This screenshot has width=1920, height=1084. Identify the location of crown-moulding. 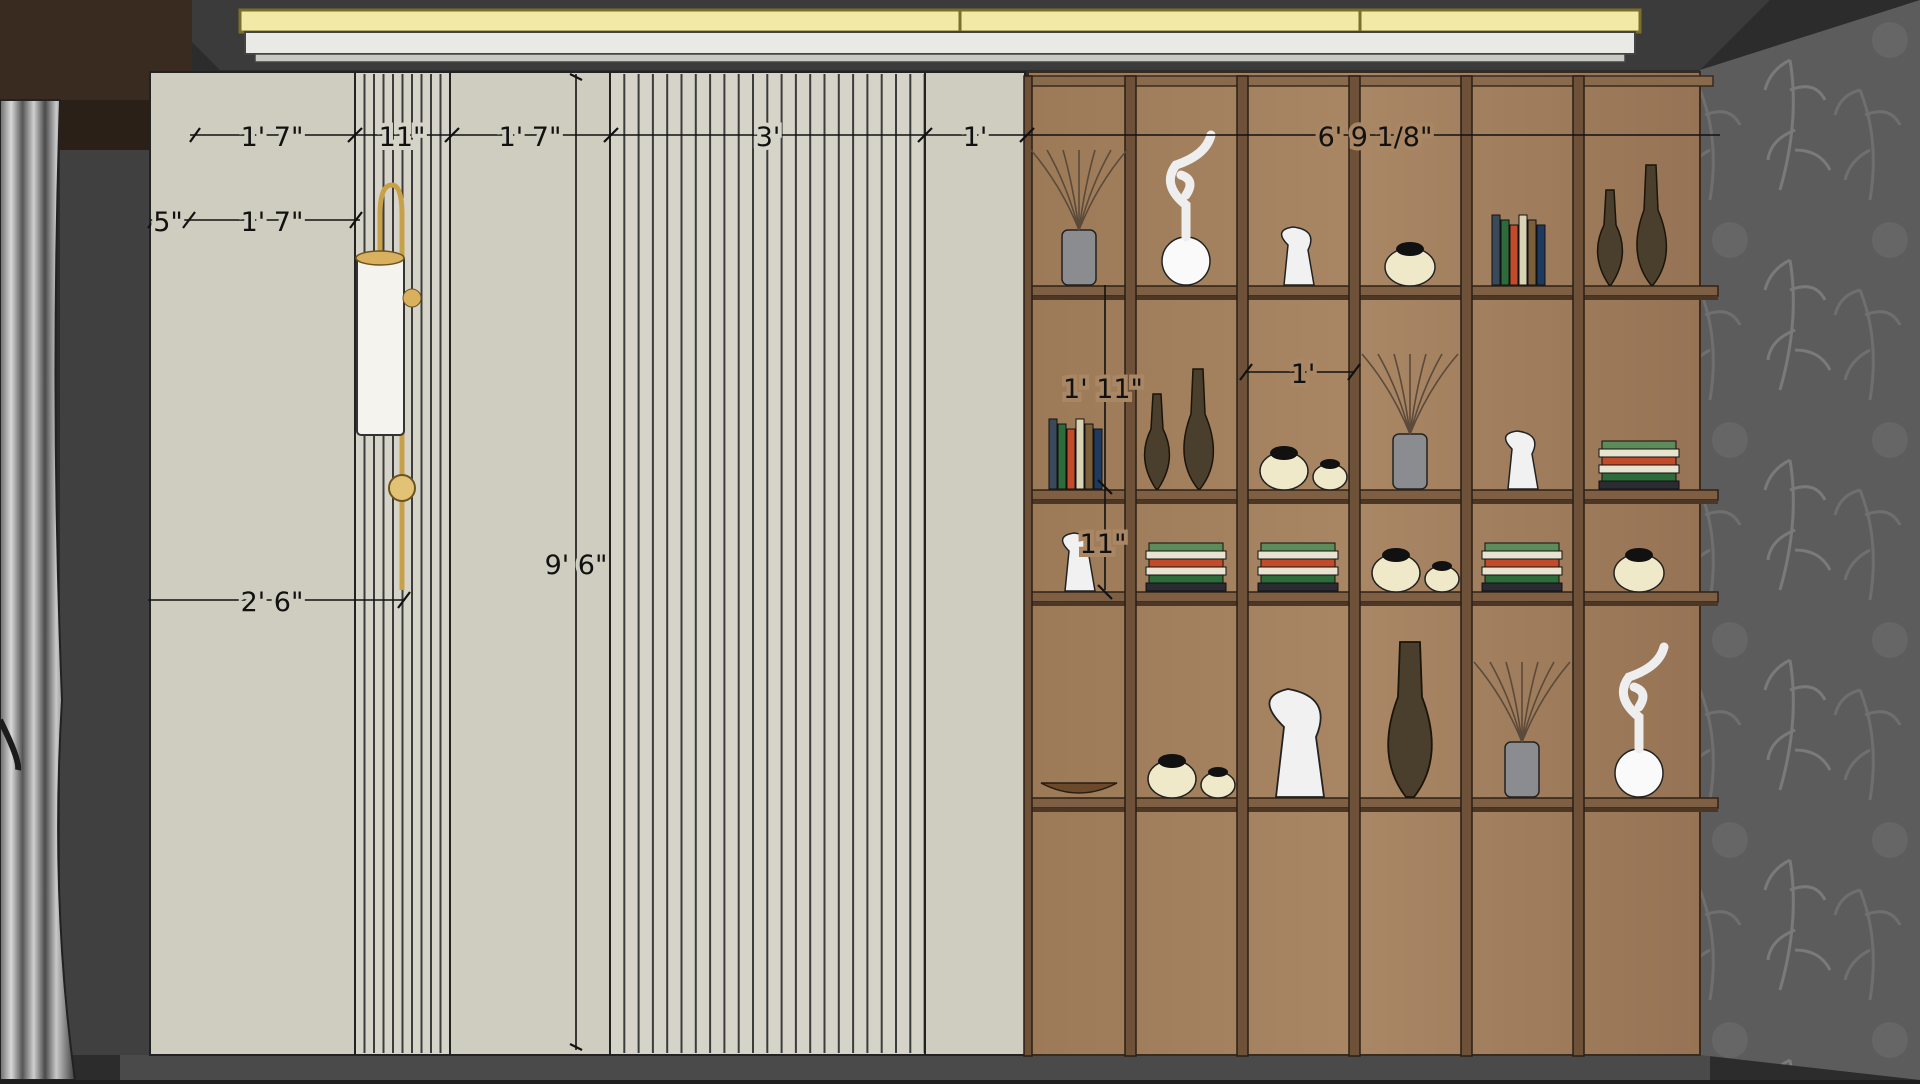
(940, 43).